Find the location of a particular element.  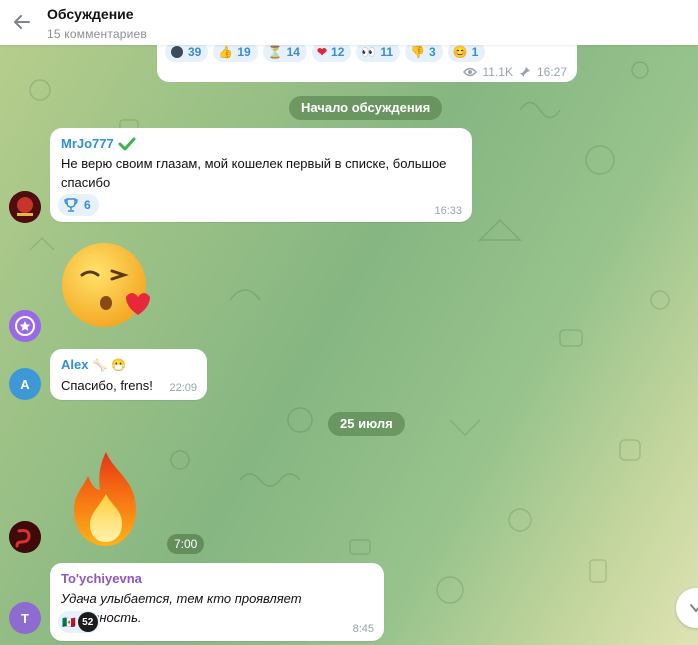

reaction-count-badge: 52 is located at coordinates (87, 622).